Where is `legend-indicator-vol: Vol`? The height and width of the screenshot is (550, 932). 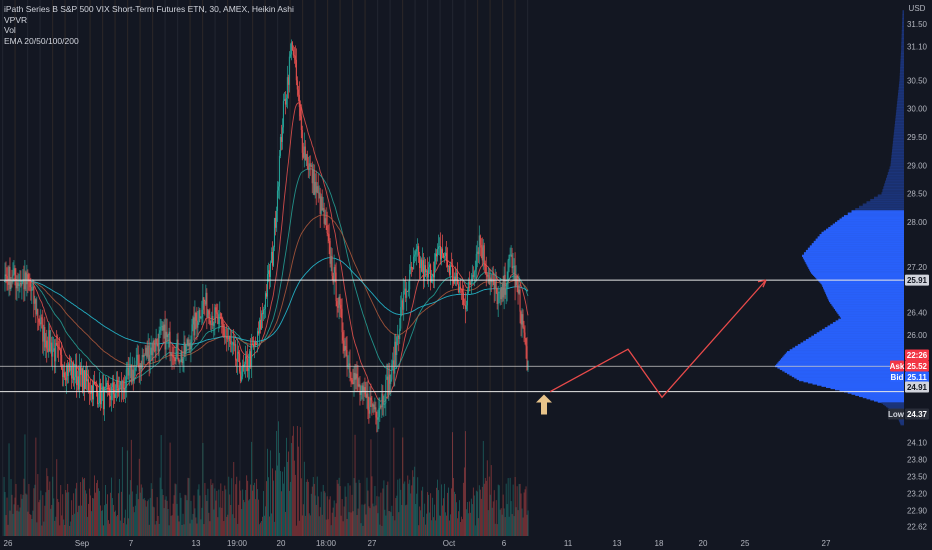
legend-indicator-vol: Vol is located at coordinates (149, 30).